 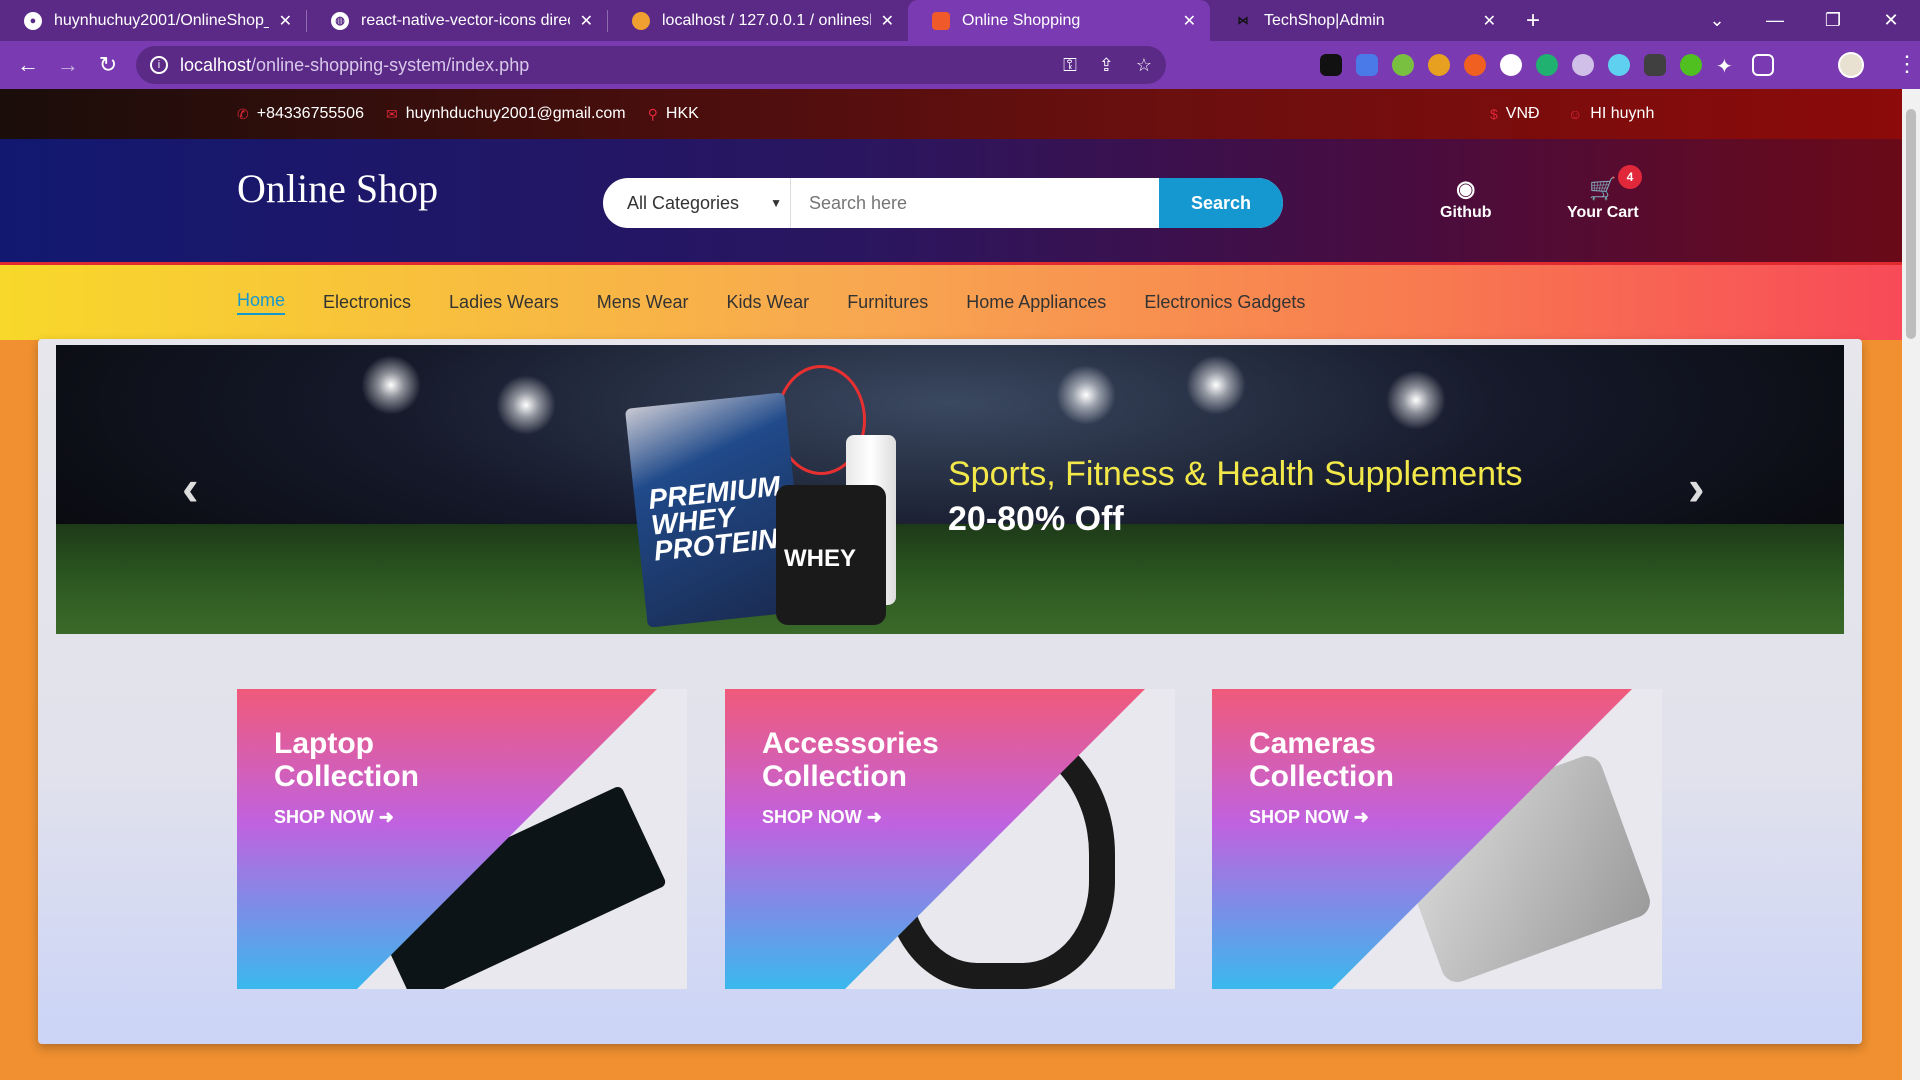 What do you see at coordinates (1775, 20) in the screenshot?
I see `minimize-icon: —` at bounding box center [1775, 20].